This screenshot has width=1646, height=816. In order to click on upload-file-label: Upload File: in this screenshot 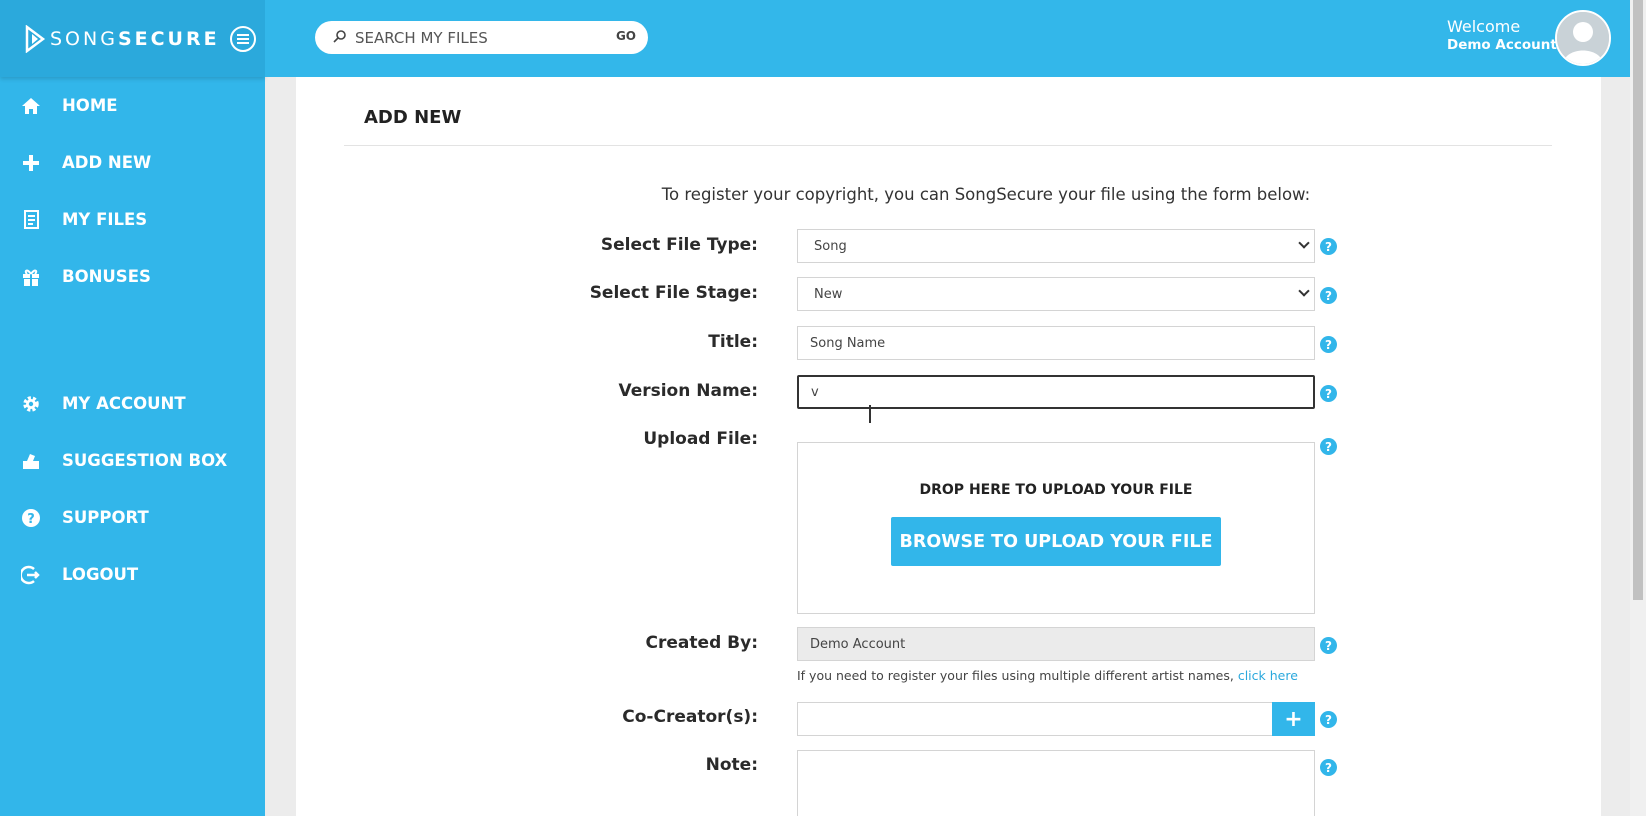, I will do `click(700, 439)`.